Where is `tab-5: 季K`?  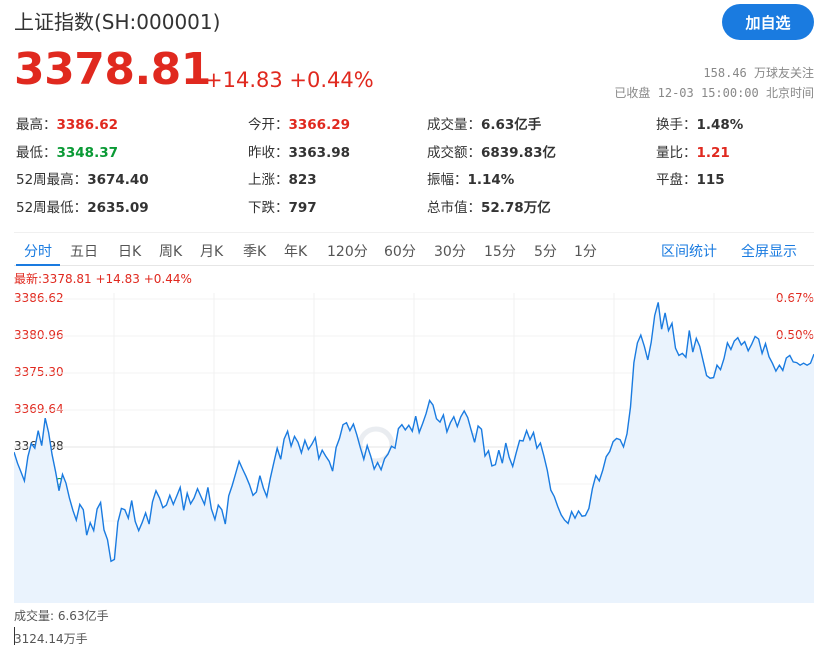
tab-5: 季K is located at coordinates (254, 251).